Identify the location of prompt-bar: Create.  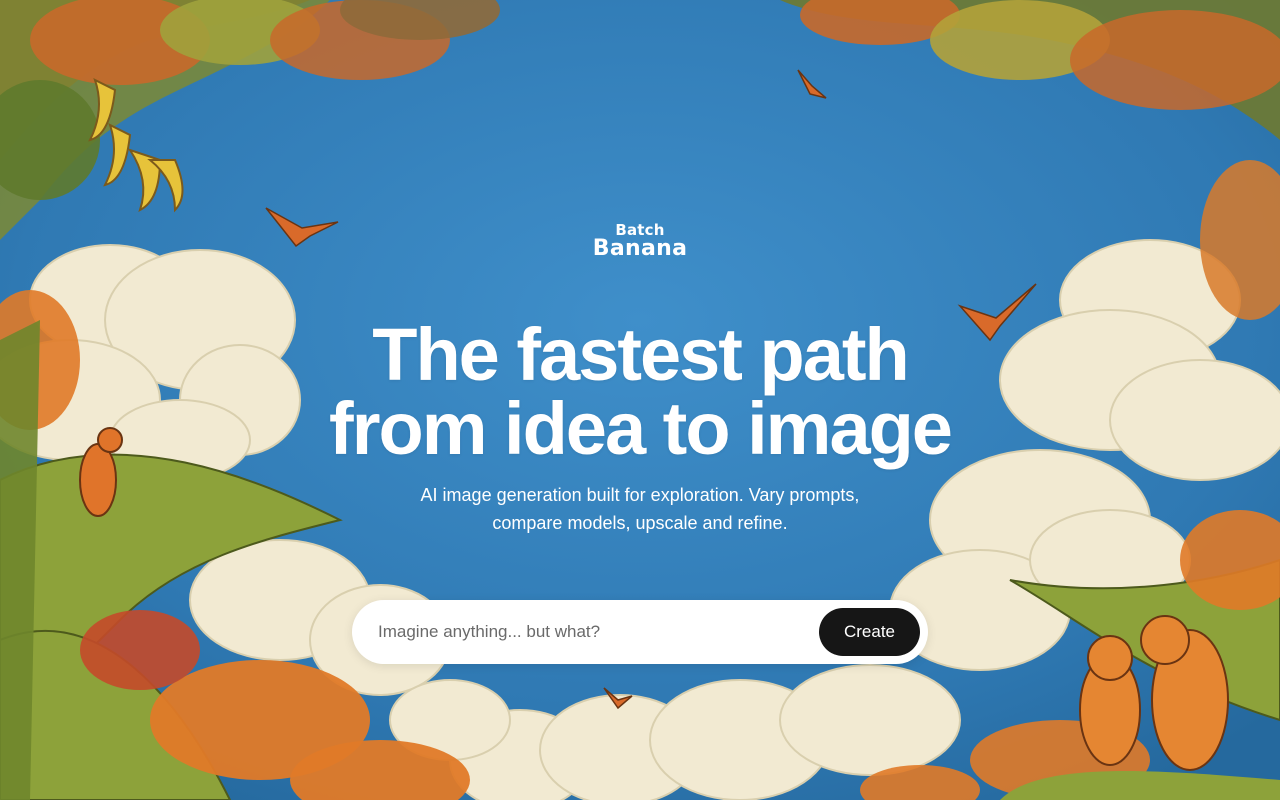
(640, 632).